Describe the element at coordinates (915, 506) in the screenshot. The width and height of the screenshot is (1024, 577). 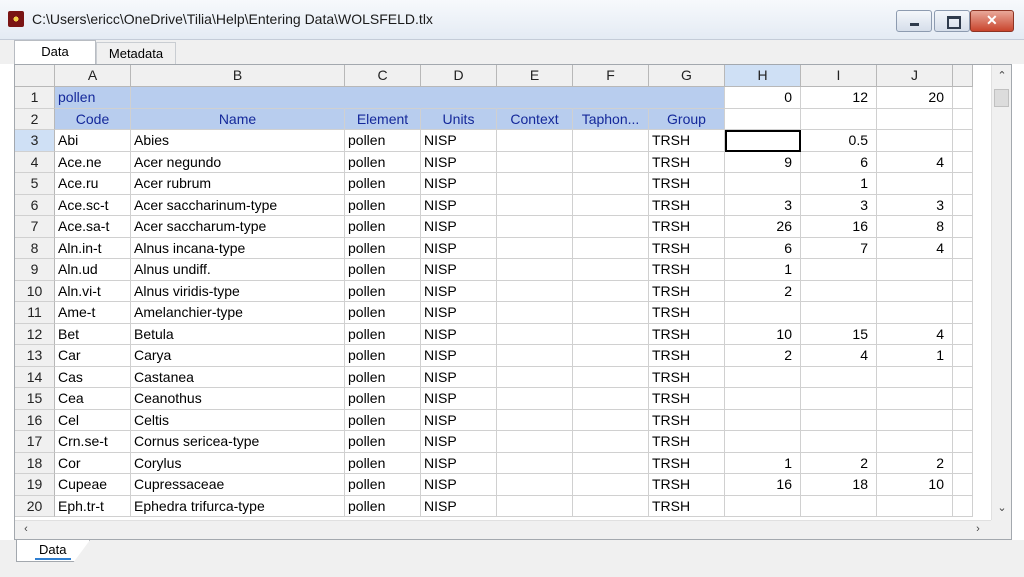
I see `cell-j20` at that location.